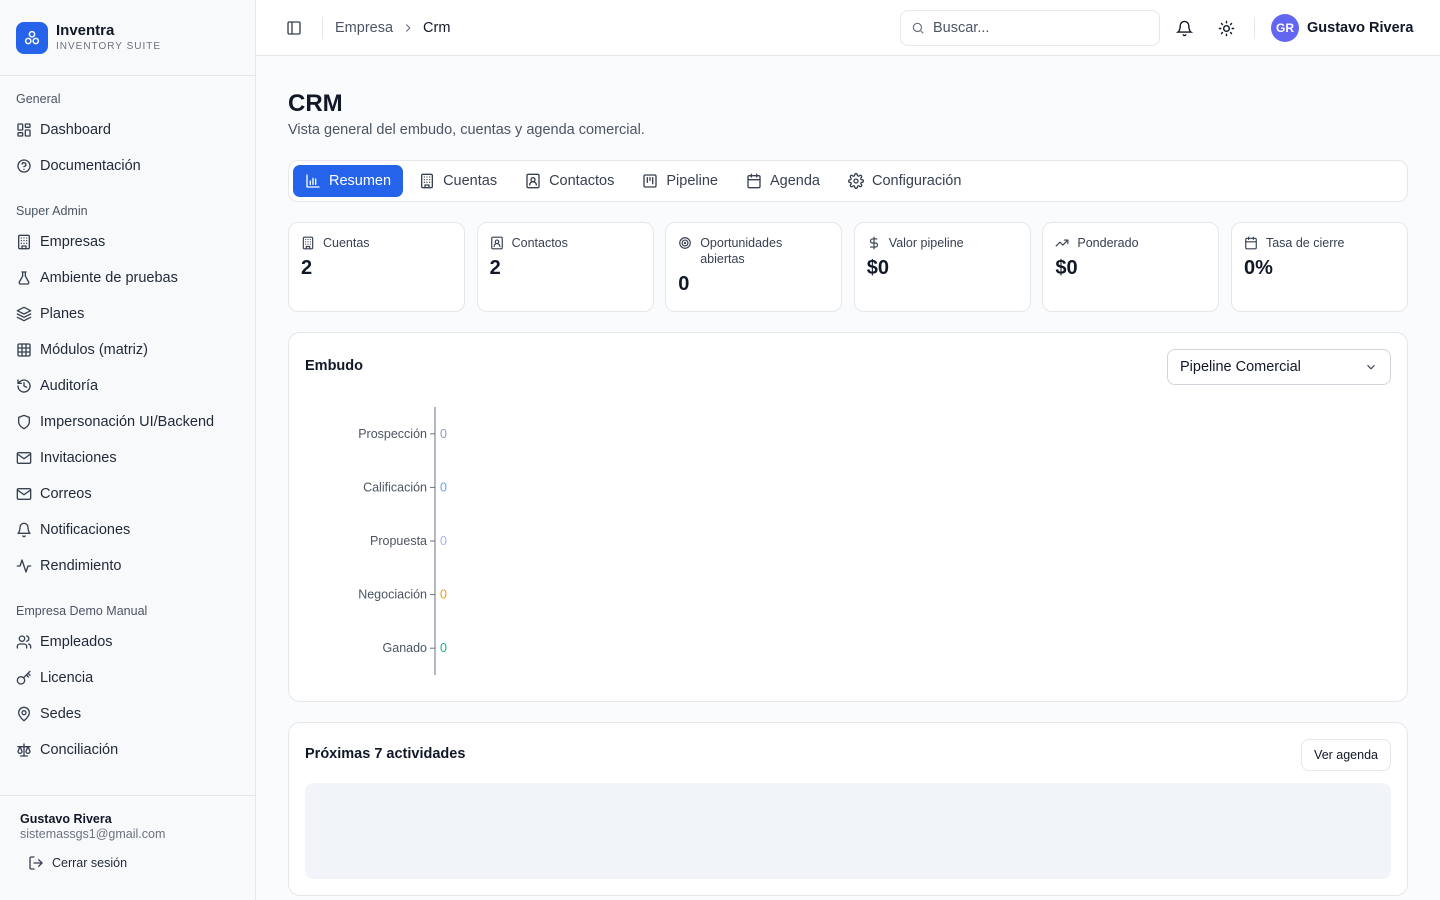 The image size is (1440, 900). What do you see at coordinates (741, 251) in the screenshot?
I see `stat-label: Oportunidades abiertas` at bounding box center [741, 251].